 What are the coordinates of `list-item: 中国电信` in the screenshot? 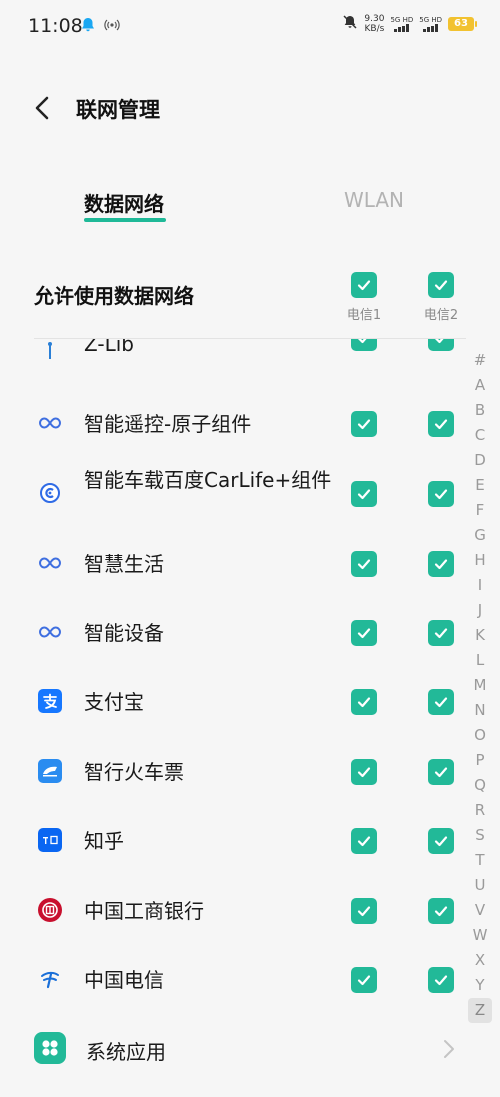 It's located at (235, 981).